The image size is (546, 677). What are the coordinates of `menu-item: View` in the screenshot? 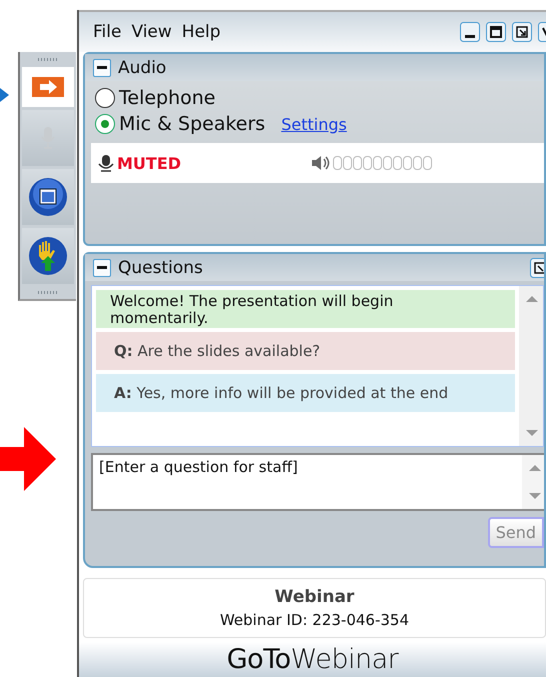 It's located at (154, 32).